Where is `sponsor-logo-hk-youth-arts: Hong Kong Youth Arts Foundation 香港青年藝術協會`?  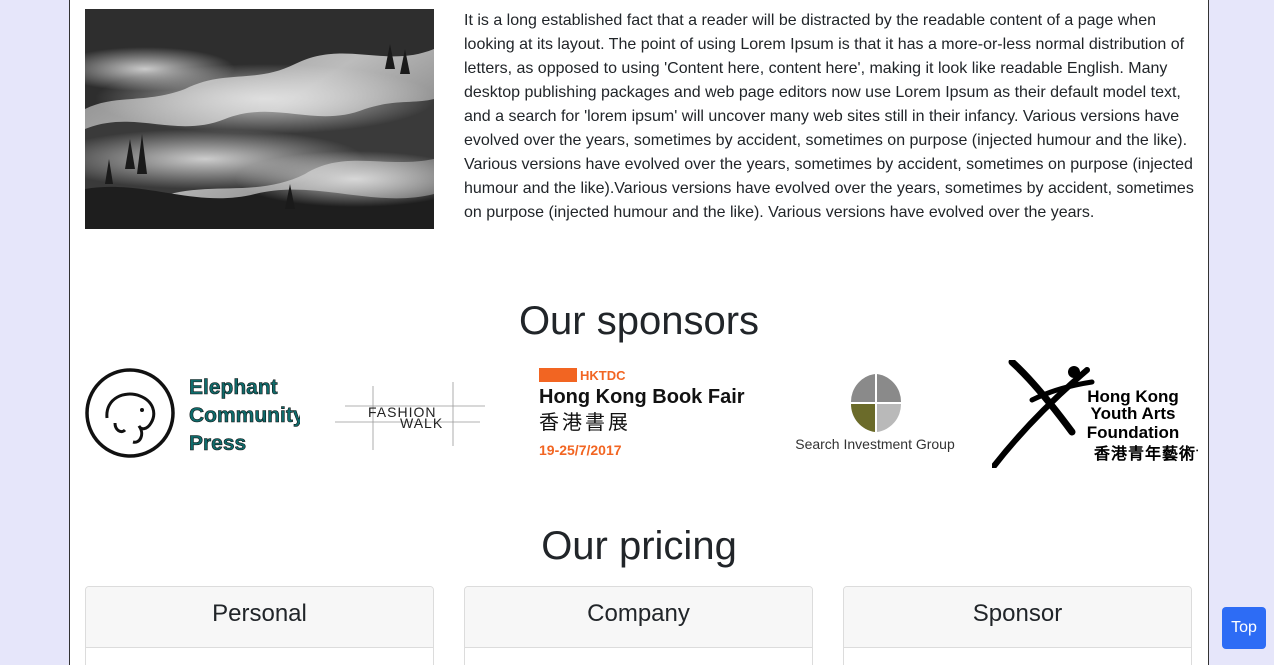
sponsor-logo-hk-youth-arts: Hong Kong Youth Arts Foundation 香港青年藝術協會 is located at coordinates (1099, 413).